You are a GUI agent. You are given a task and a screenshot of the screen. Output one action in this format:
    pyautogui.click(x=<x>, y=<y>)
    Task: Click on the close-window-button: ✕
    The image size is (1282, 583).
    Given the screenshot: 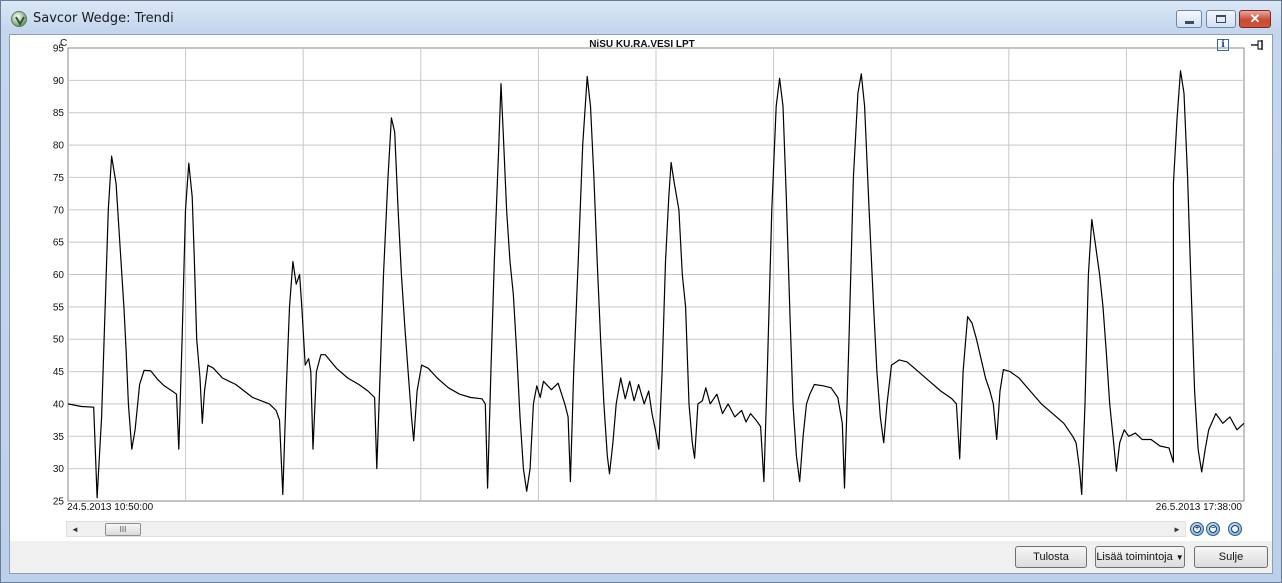 What is the action you would take?
    pyautogui.click(x=1255, y=19)
    